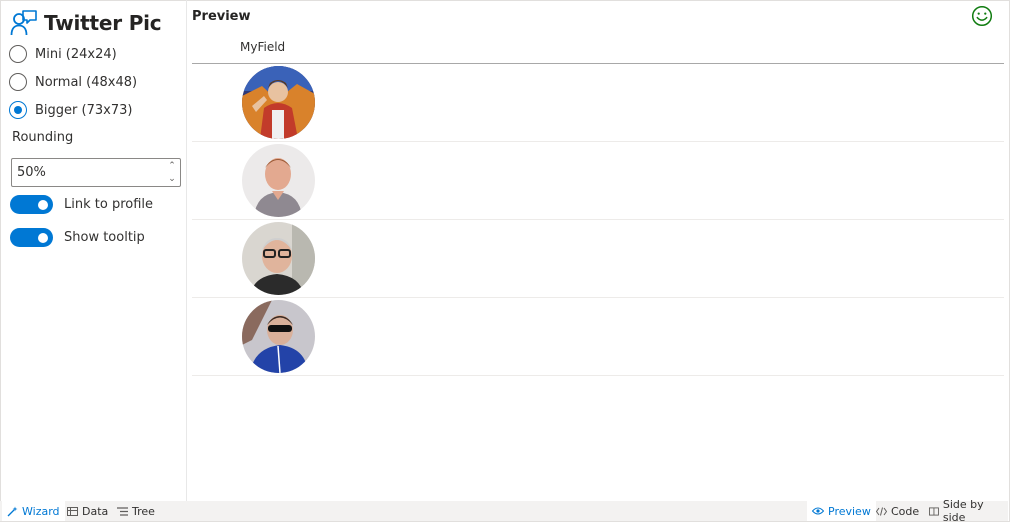 This screenshot has width=1010, height=524. What do you see at coordinates (104, 237) in the screenshot?
I see `toggle-label: Show tooltip` at bounding box center [104, 237].